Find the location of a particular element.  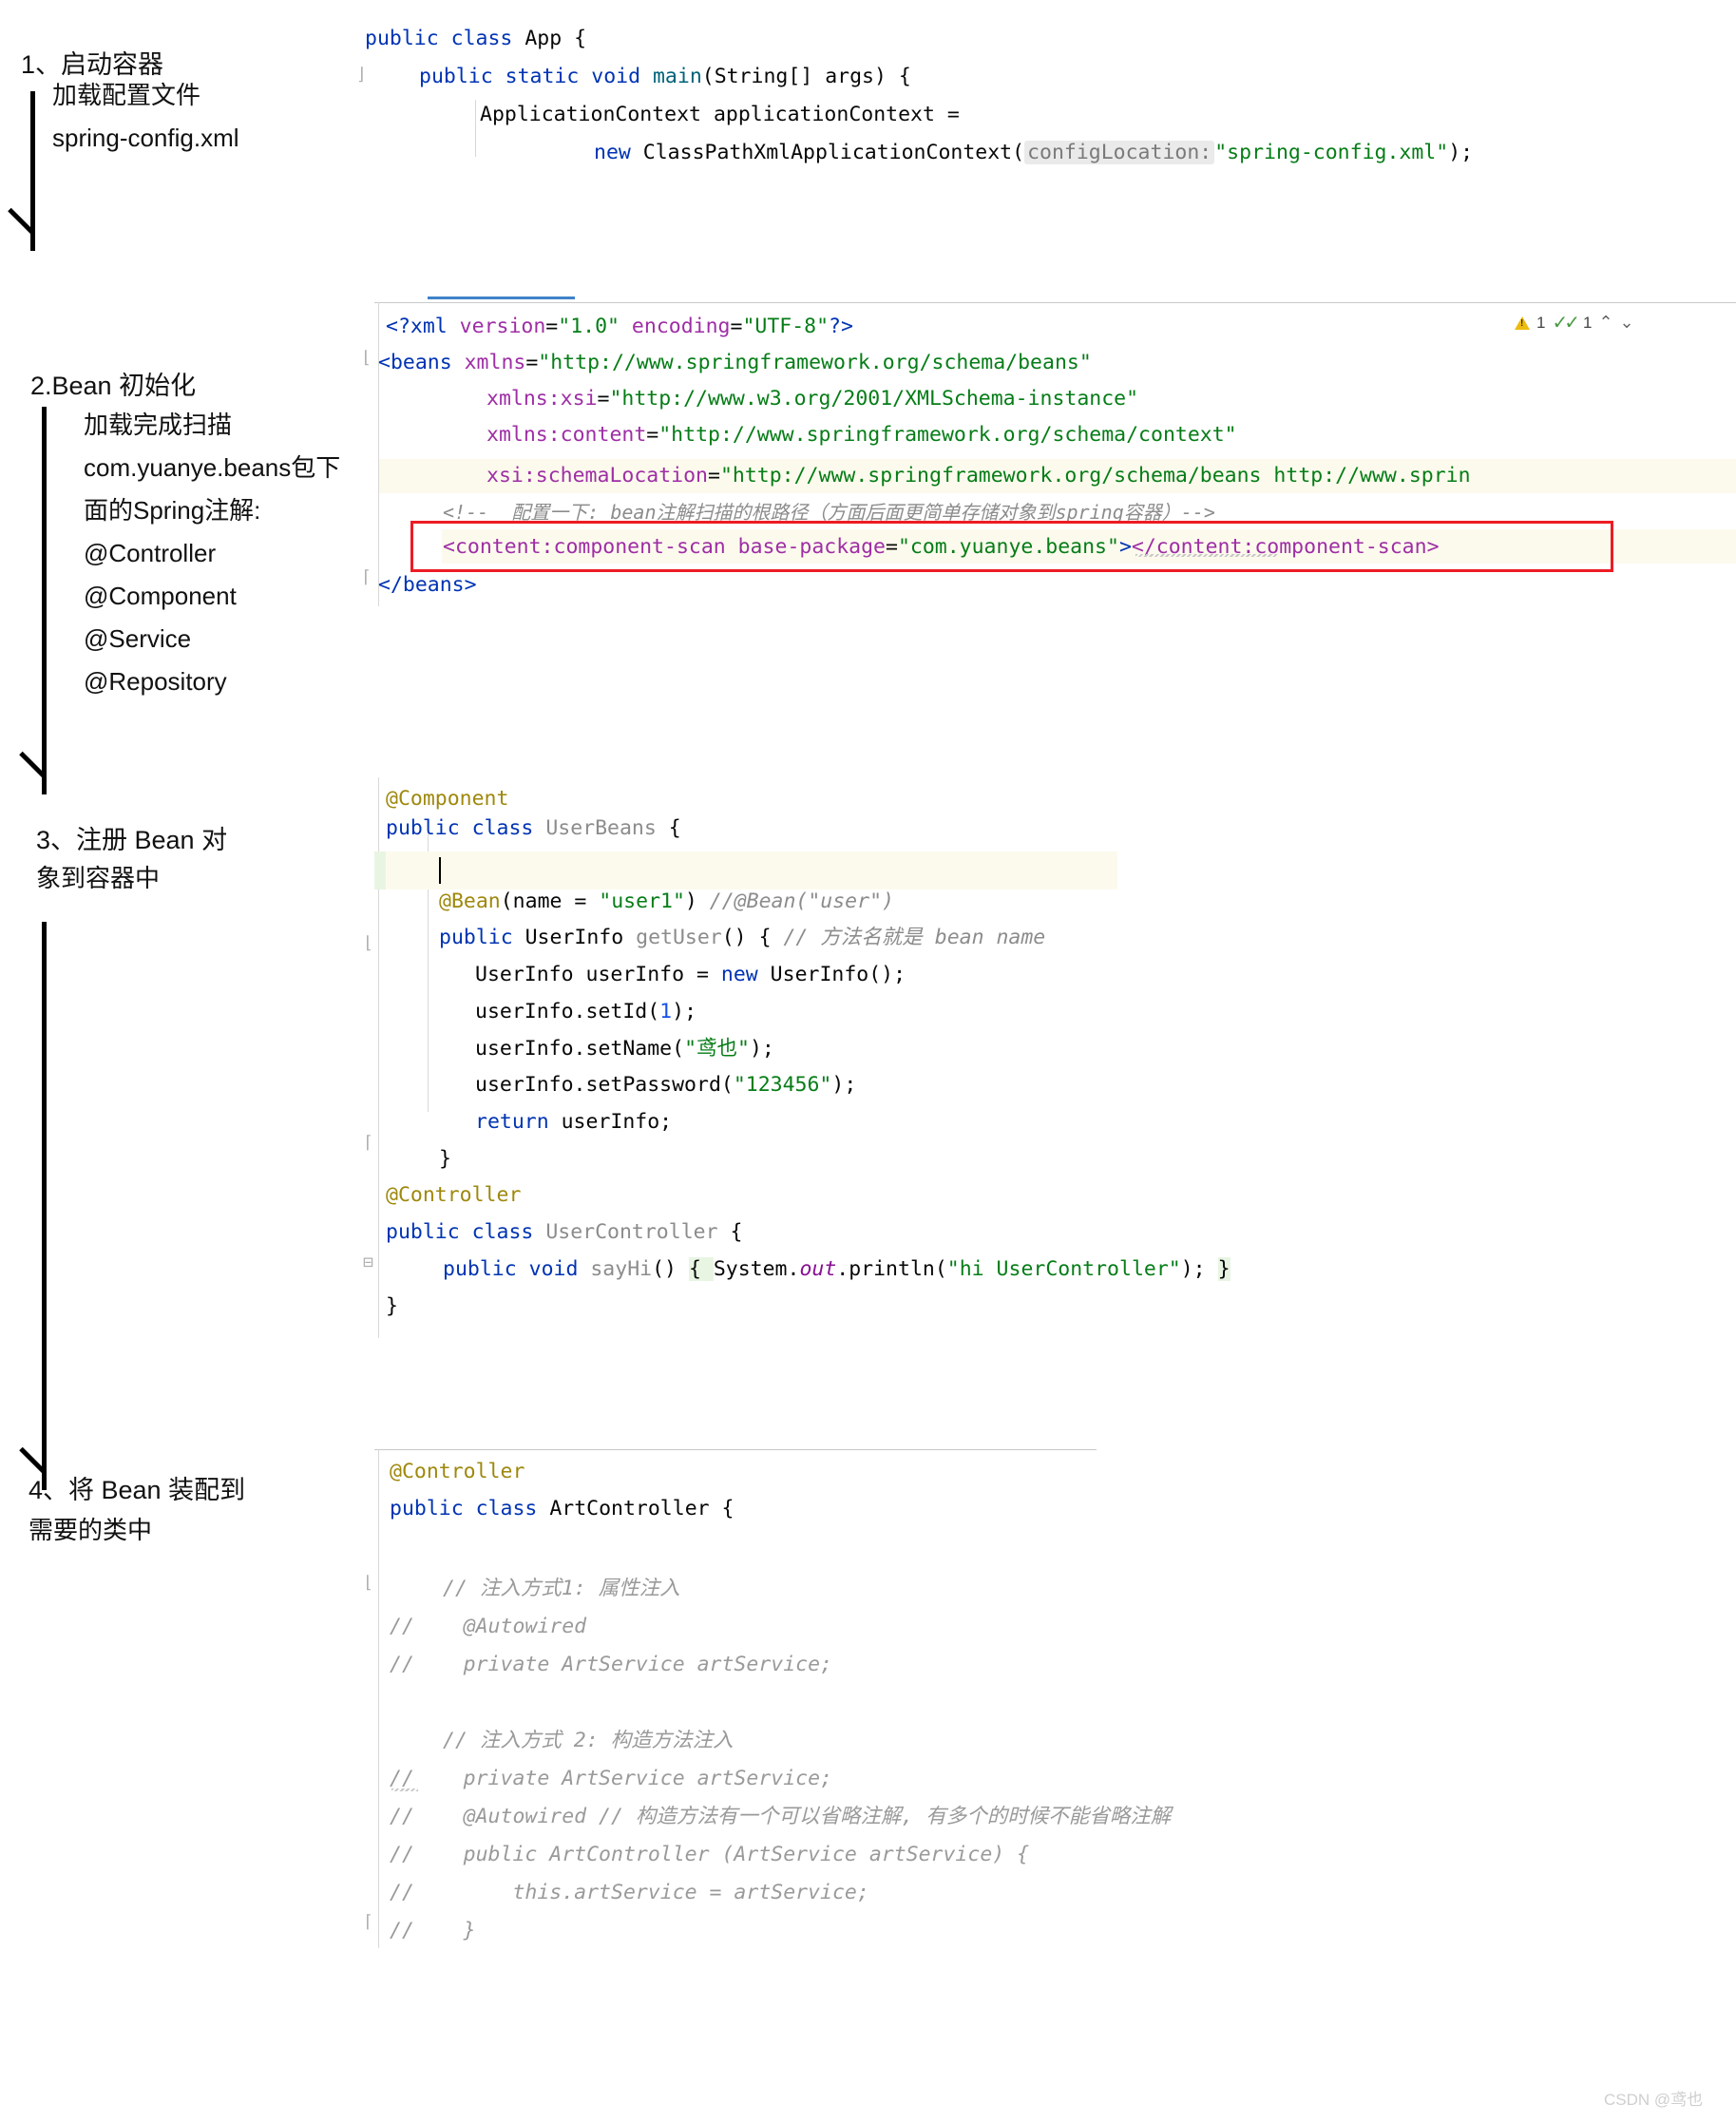

xml-tag-beans: <beans is located at coordinates (415, 362).